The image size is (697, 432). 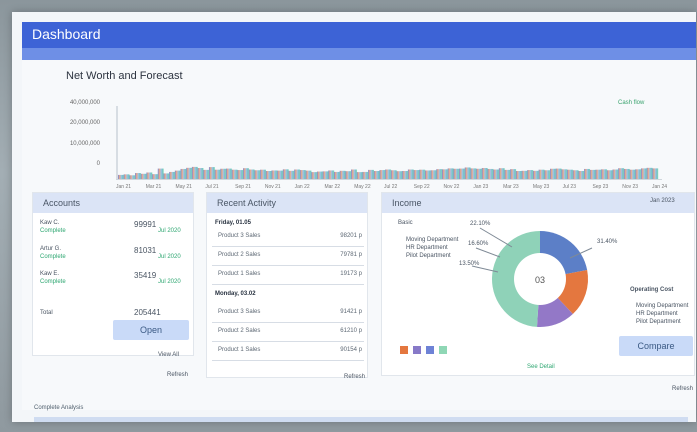 I want to click on bottom-bar, so click(x=361, y=419).